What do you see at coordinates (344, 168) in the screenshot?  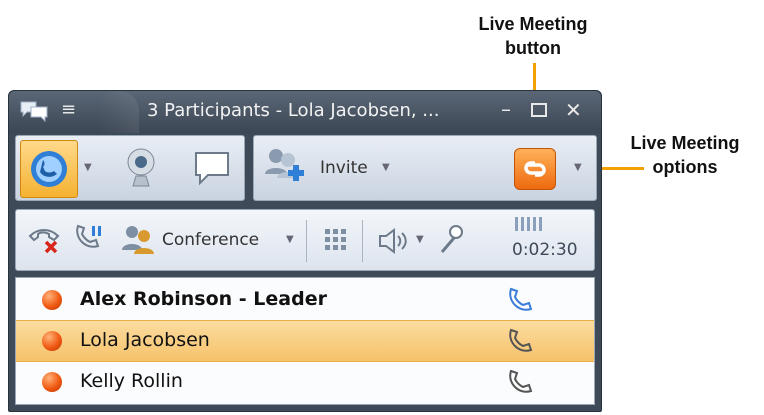 I see `invite-button: Invite` at bounding box center [344, 168].